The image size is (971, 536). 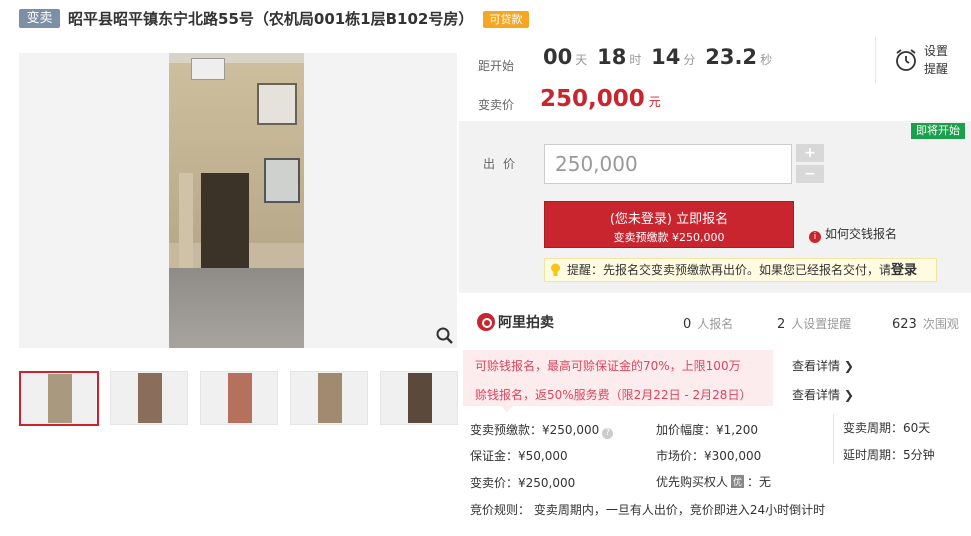 I want to click on bid-label: 出价, so click(x=503, y=164).